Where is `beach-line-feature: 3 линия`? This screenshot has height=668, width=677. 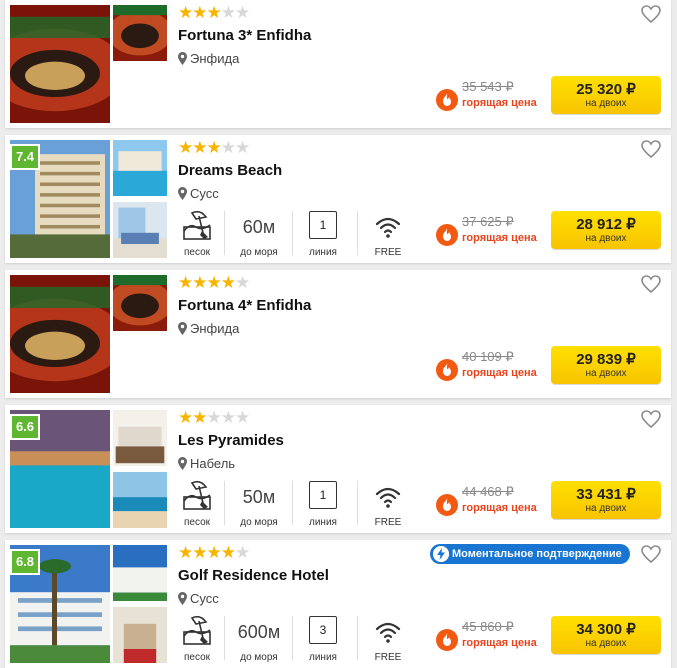 beach-line-feature: 3 линия is located at coordinates (323, 640).